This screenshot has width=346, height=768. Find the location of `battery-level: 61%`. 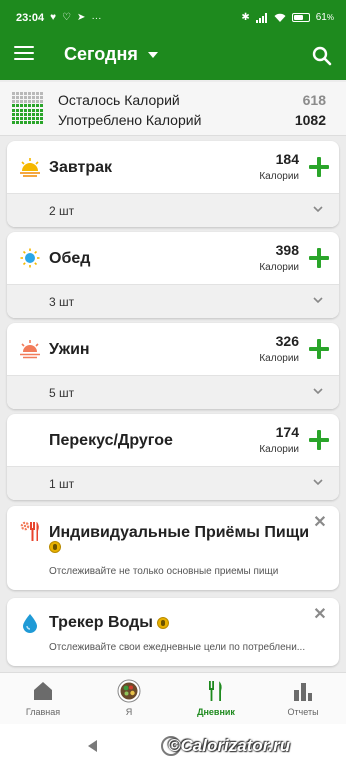

battery-level: 61% is located at coordinates (324, 17).